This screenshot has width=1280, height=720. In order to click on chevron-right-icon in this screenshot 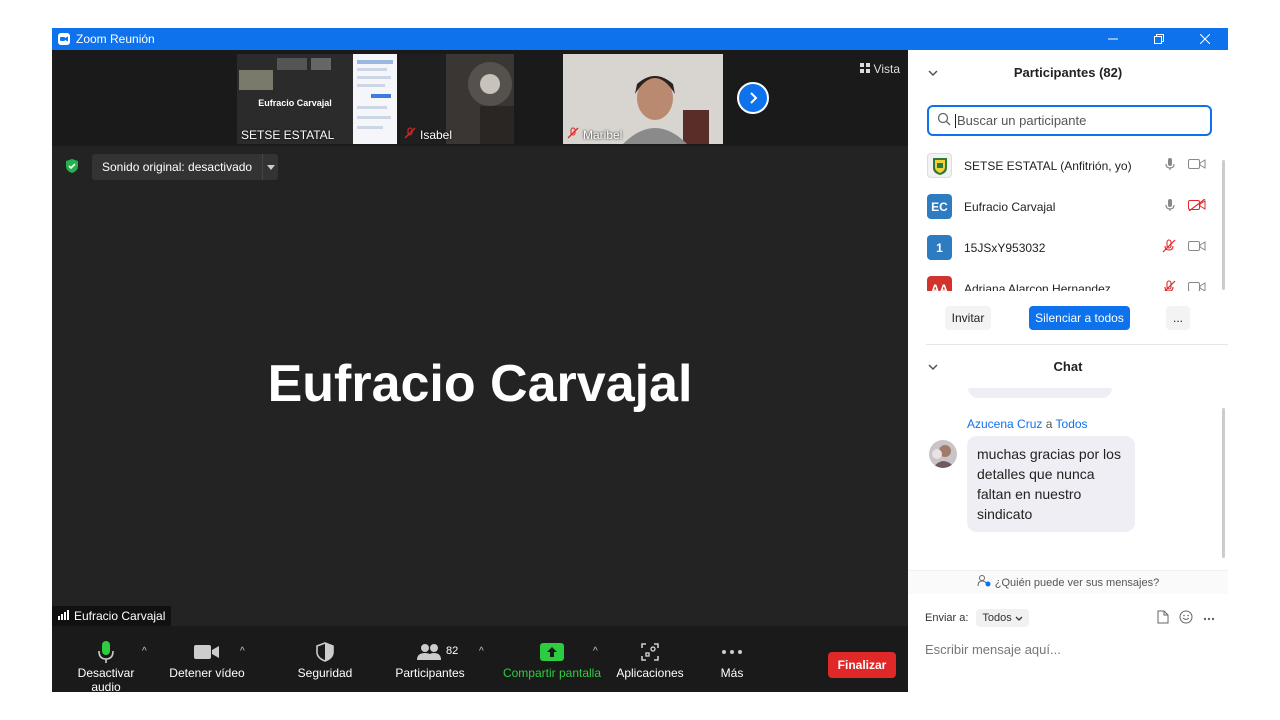, I will do `click(754, 98)`.